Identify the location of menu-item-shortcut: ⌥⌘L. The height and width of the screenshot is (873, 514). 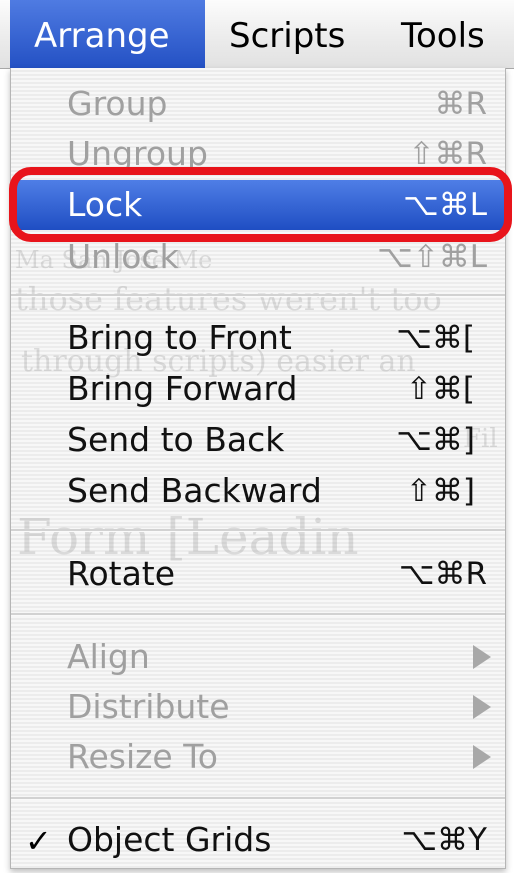
(445, 205).